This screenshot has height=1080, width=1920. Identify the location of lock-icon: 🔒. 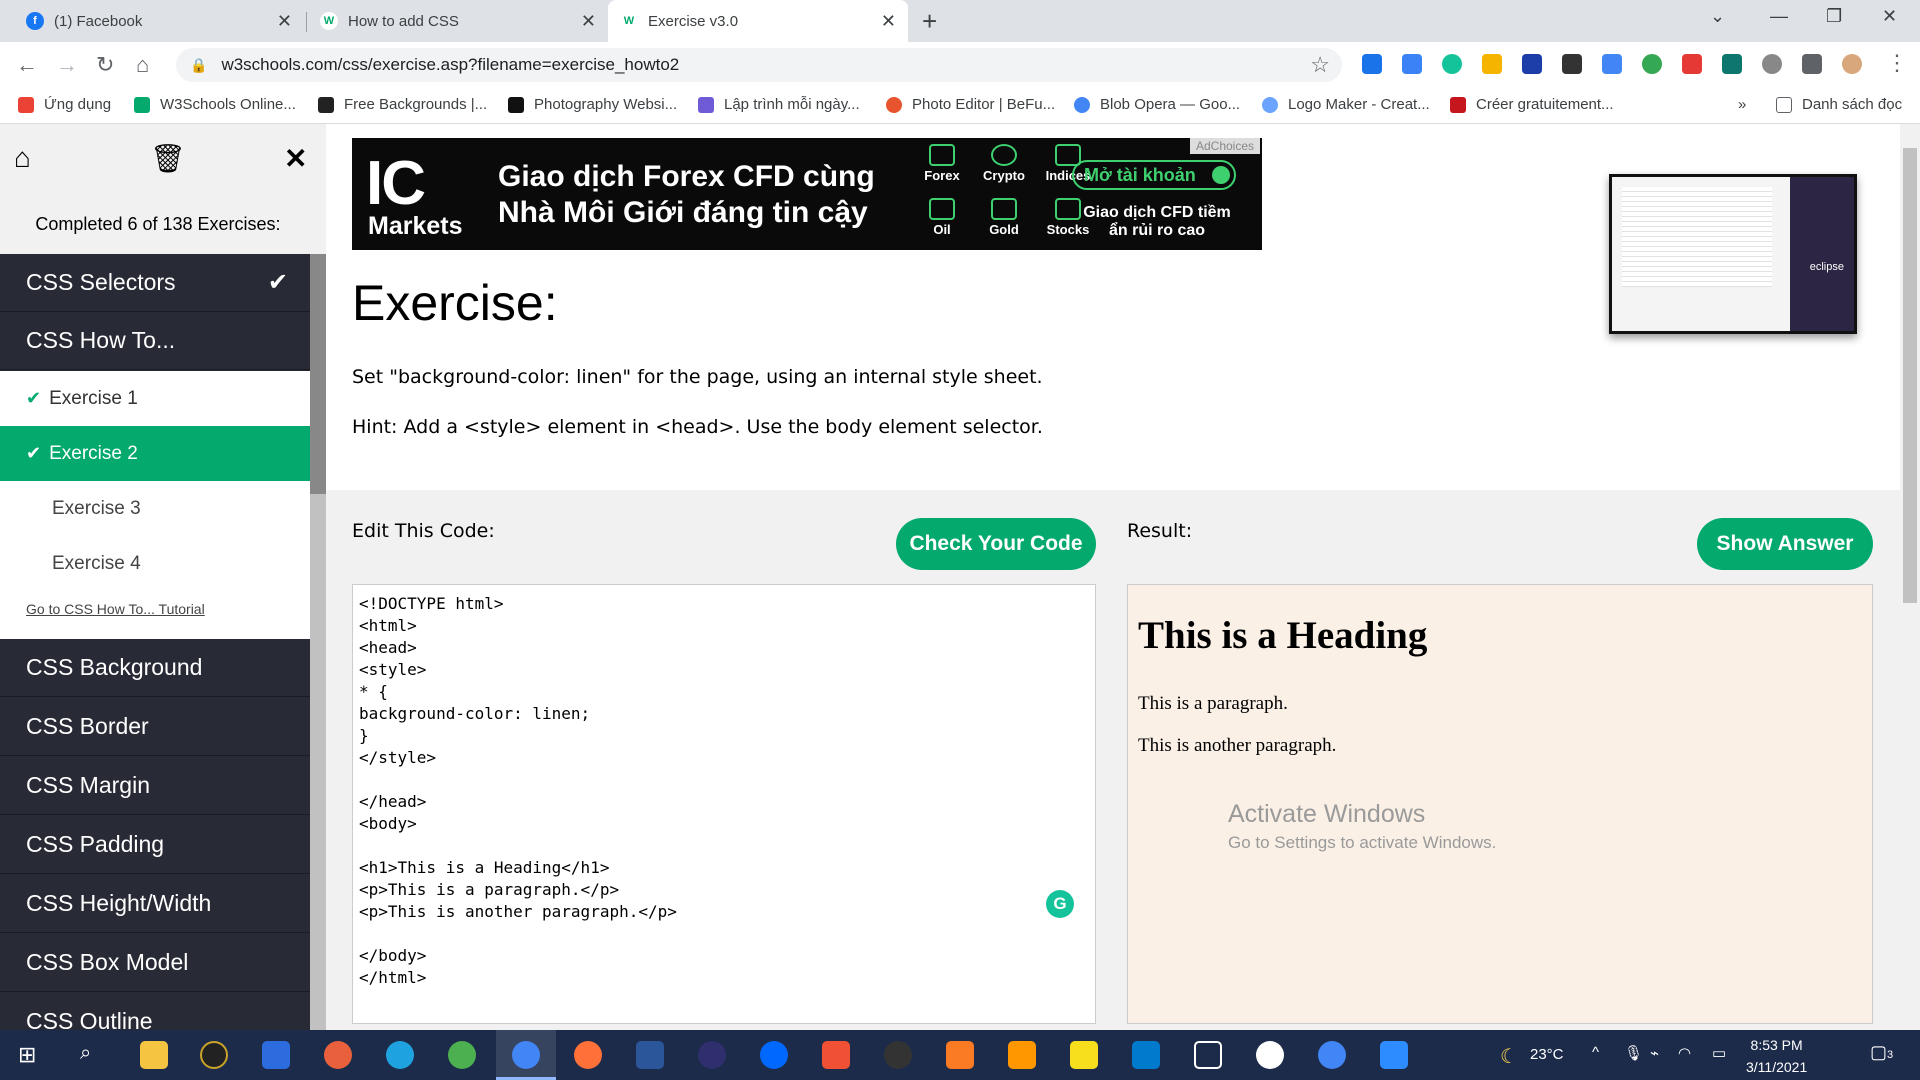
(198, 65).